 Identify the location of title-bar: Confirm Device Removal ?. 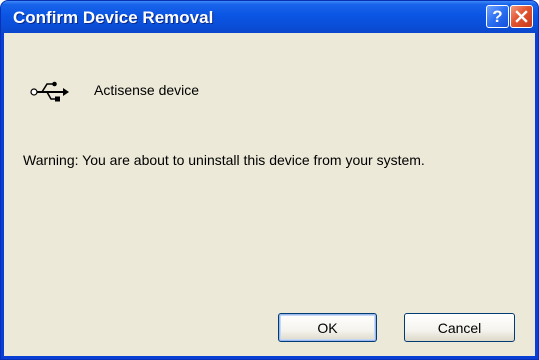
(269, 17).